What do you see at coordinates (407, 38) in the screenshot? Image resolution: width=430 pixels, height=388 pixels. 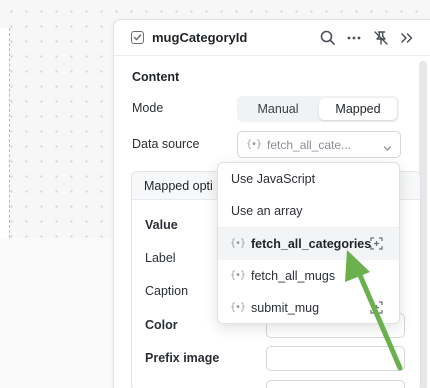 I see `collapse-panel-icon` at bounding box center [407, 38].